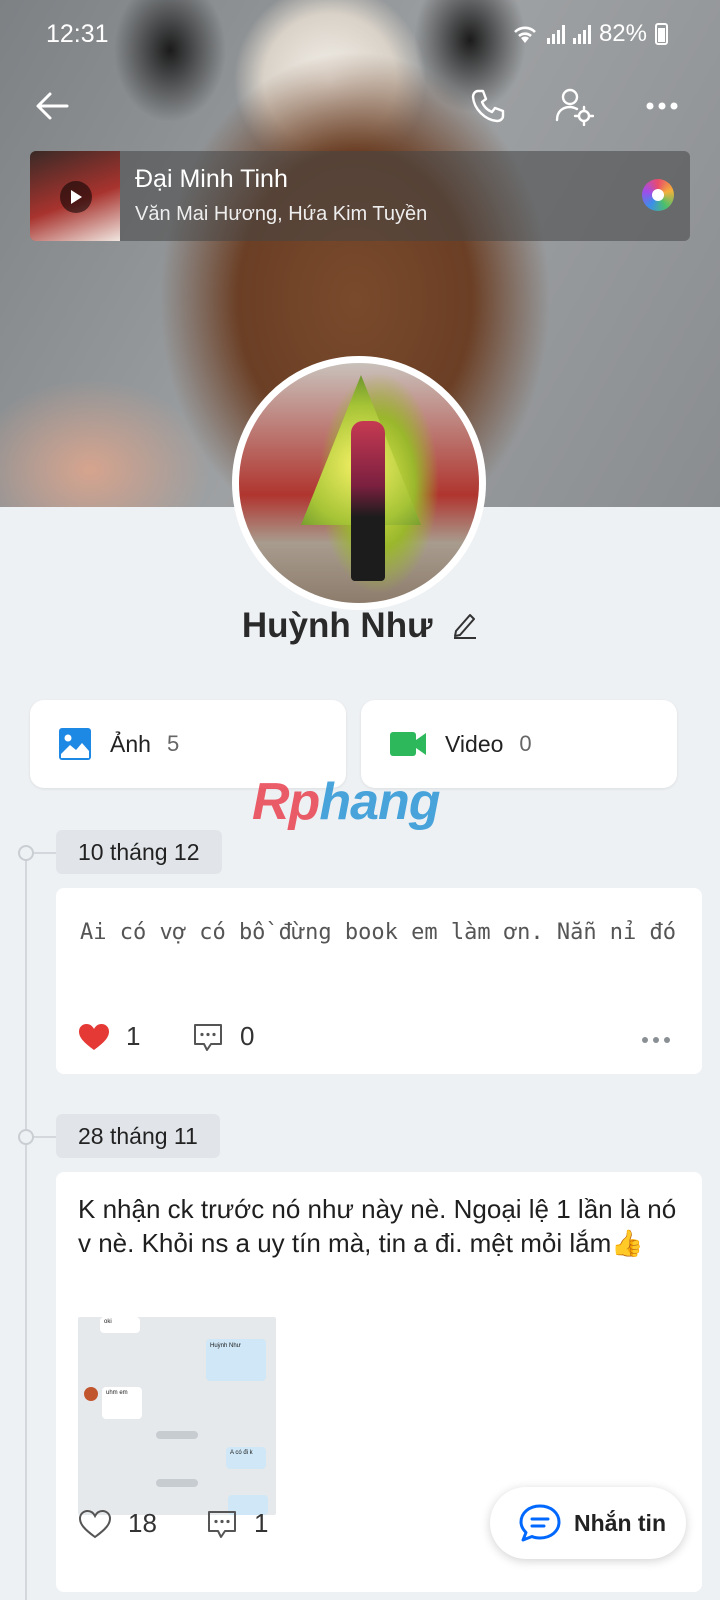 This screenshot has width=720, height=1600. I want to click on song-artist: Văn Mai Hương, Hứa Kim Tuyền, so click(281, 214).